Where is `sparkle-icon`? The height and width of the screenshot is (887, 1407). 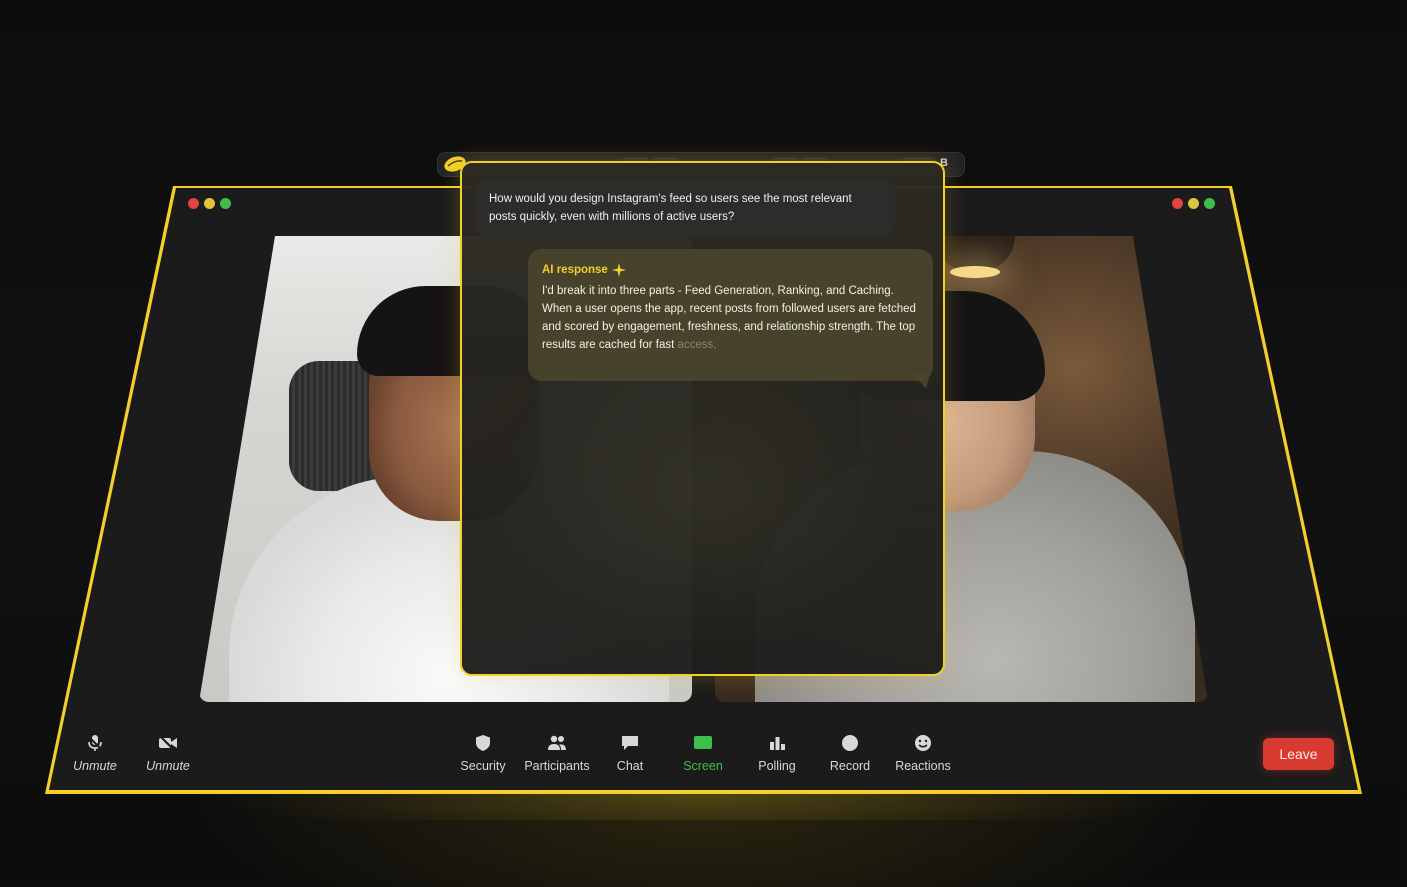
sparkle-icon is located at coordinates (618, 270).